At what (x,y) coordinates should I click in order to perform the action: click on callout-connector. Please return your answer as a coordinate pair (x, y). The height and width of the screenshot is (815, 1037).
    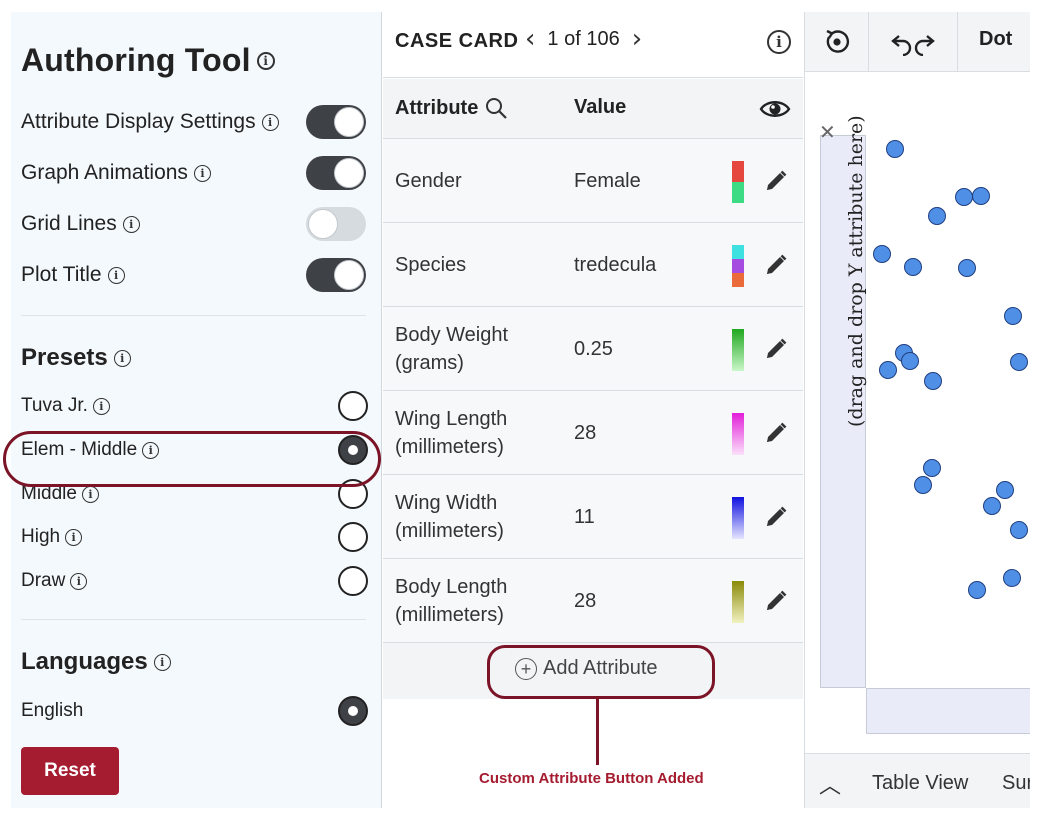
    Looking at the image, I should click on (597, 732).